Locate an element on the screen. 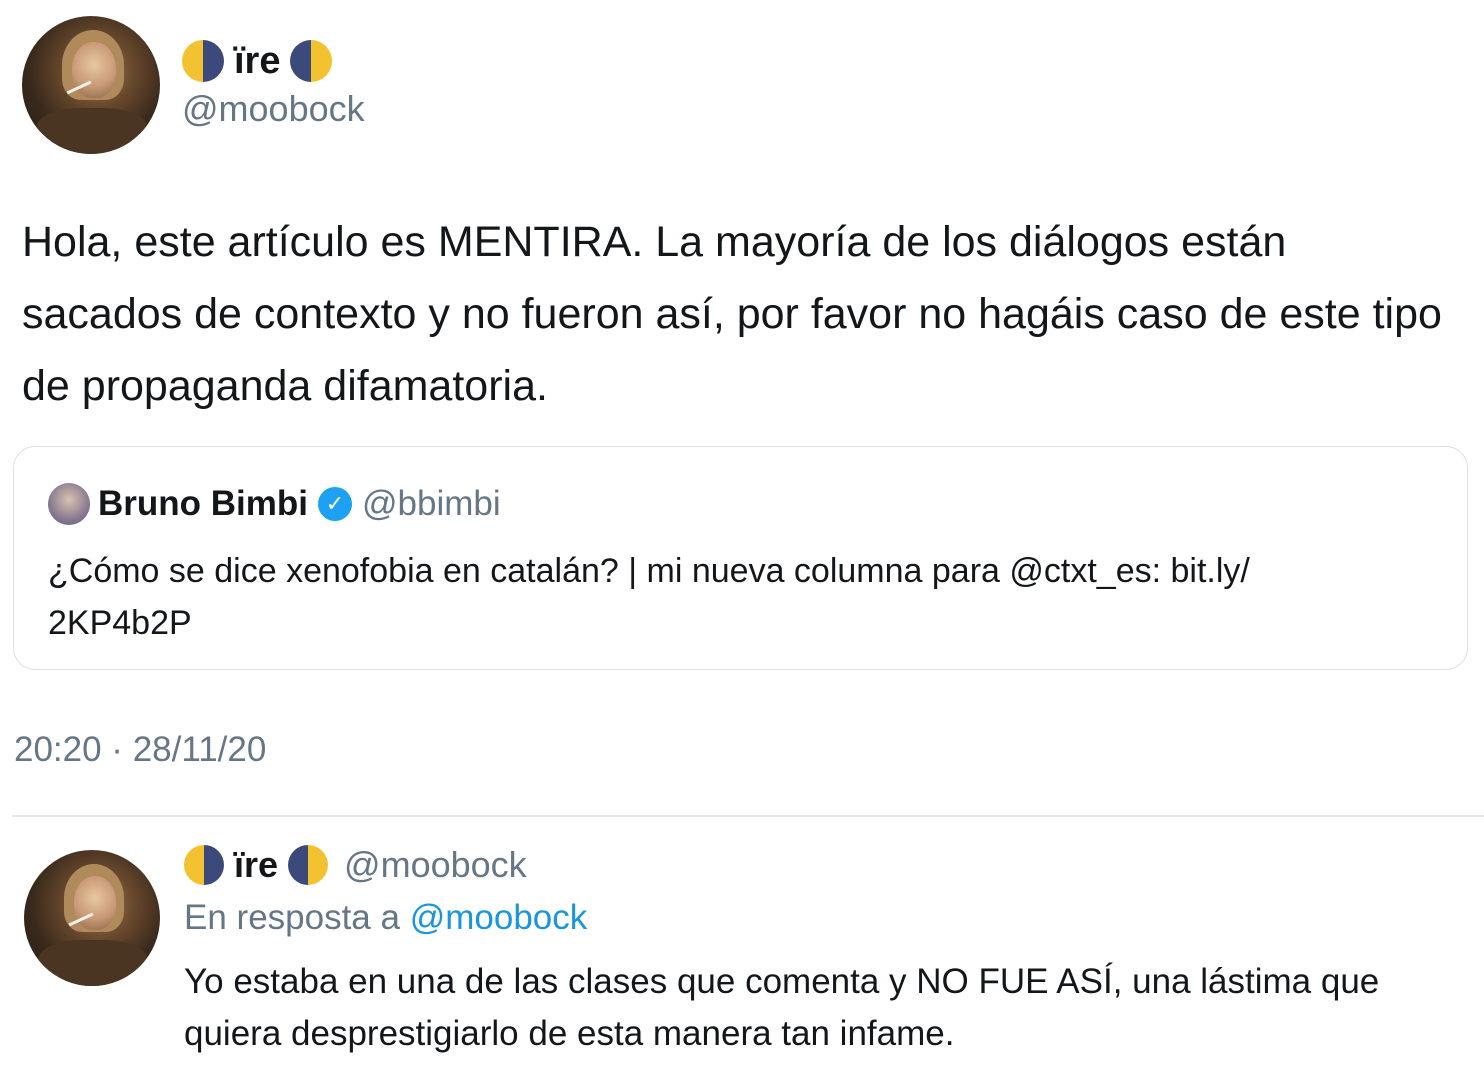 This screenshot has height=1066, width=1484. reply-author-row: ïre @moobock is located at coordinates (355, 865).